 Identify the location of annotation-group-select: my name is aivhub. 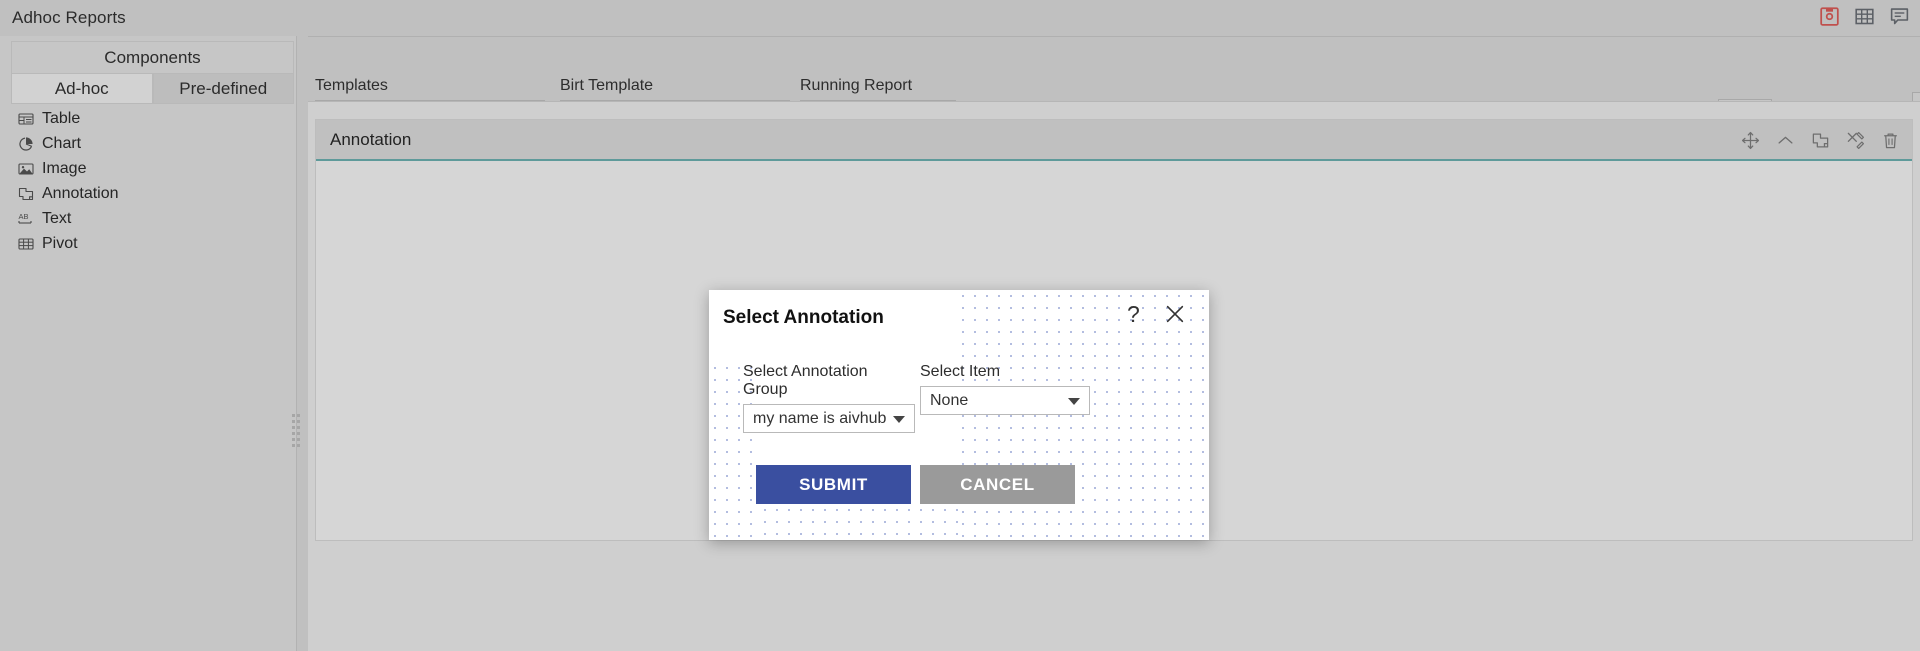
(829, 418).